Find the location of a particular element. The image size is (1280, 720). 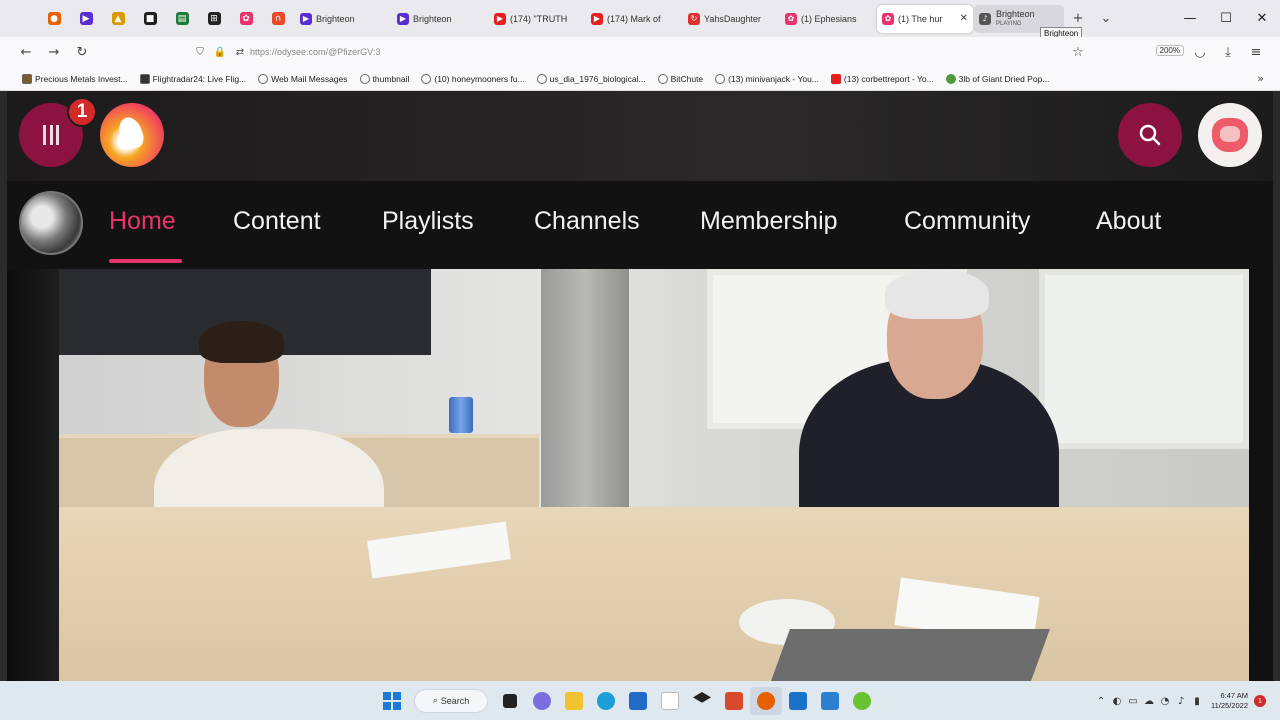

tab-brighteon-2: ▶ Brighteon is located at coordinates (440, 19).